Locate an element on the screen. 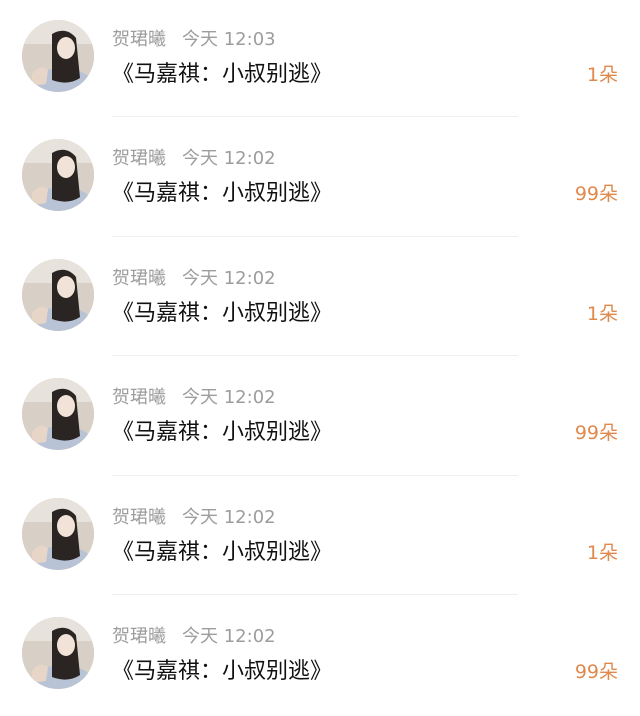 This screenshot has width=640, height=716. item-meta: 贺珺曦 今天 12:03 is located at coordinates (194, 40).